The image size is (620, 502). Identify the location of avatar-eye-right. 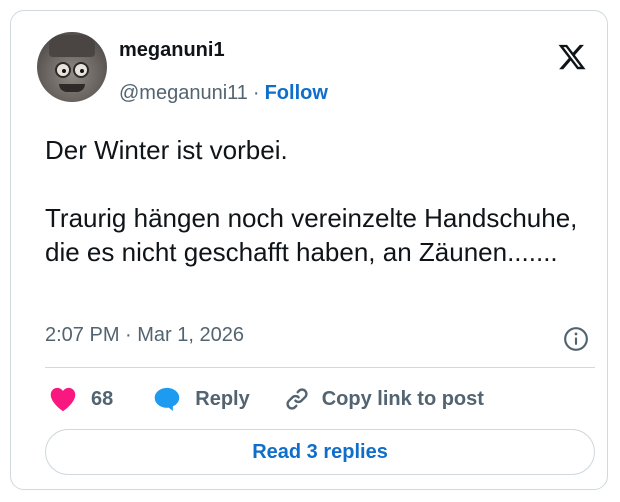
(81, 70).